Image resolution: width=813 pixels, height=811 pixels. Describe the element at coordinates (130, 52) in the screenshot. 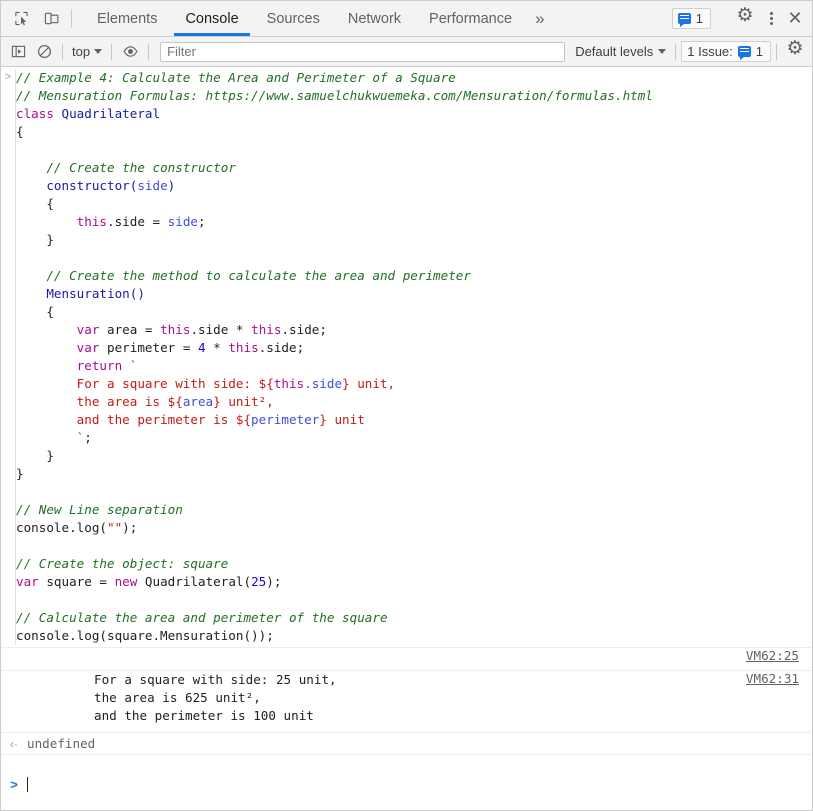

I see `live-expression-icon` at that location.